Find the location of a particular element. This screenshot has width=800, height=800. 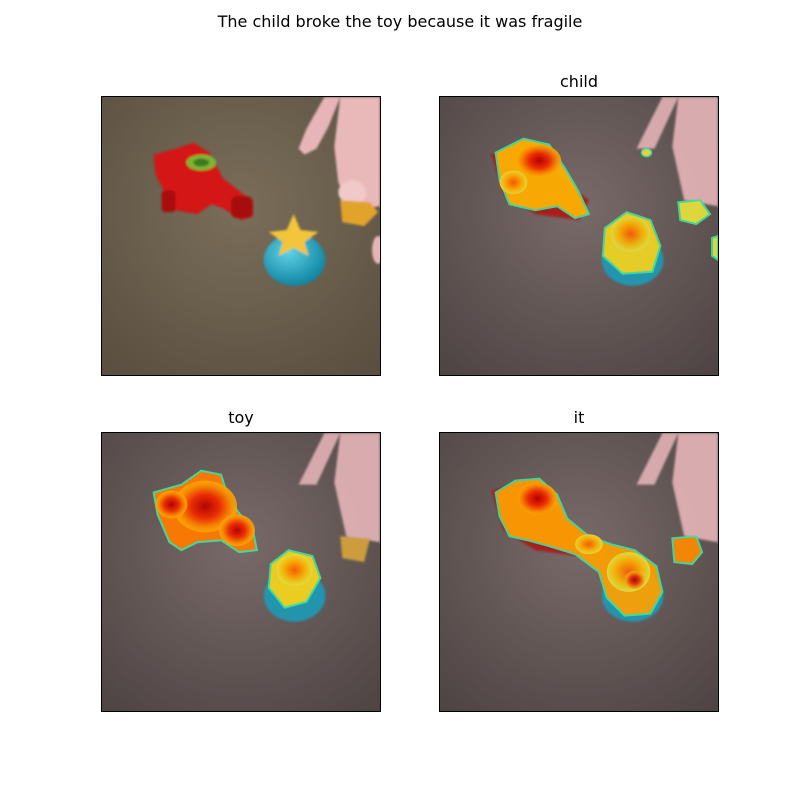

original-photo is located at coordinates (241, 236).